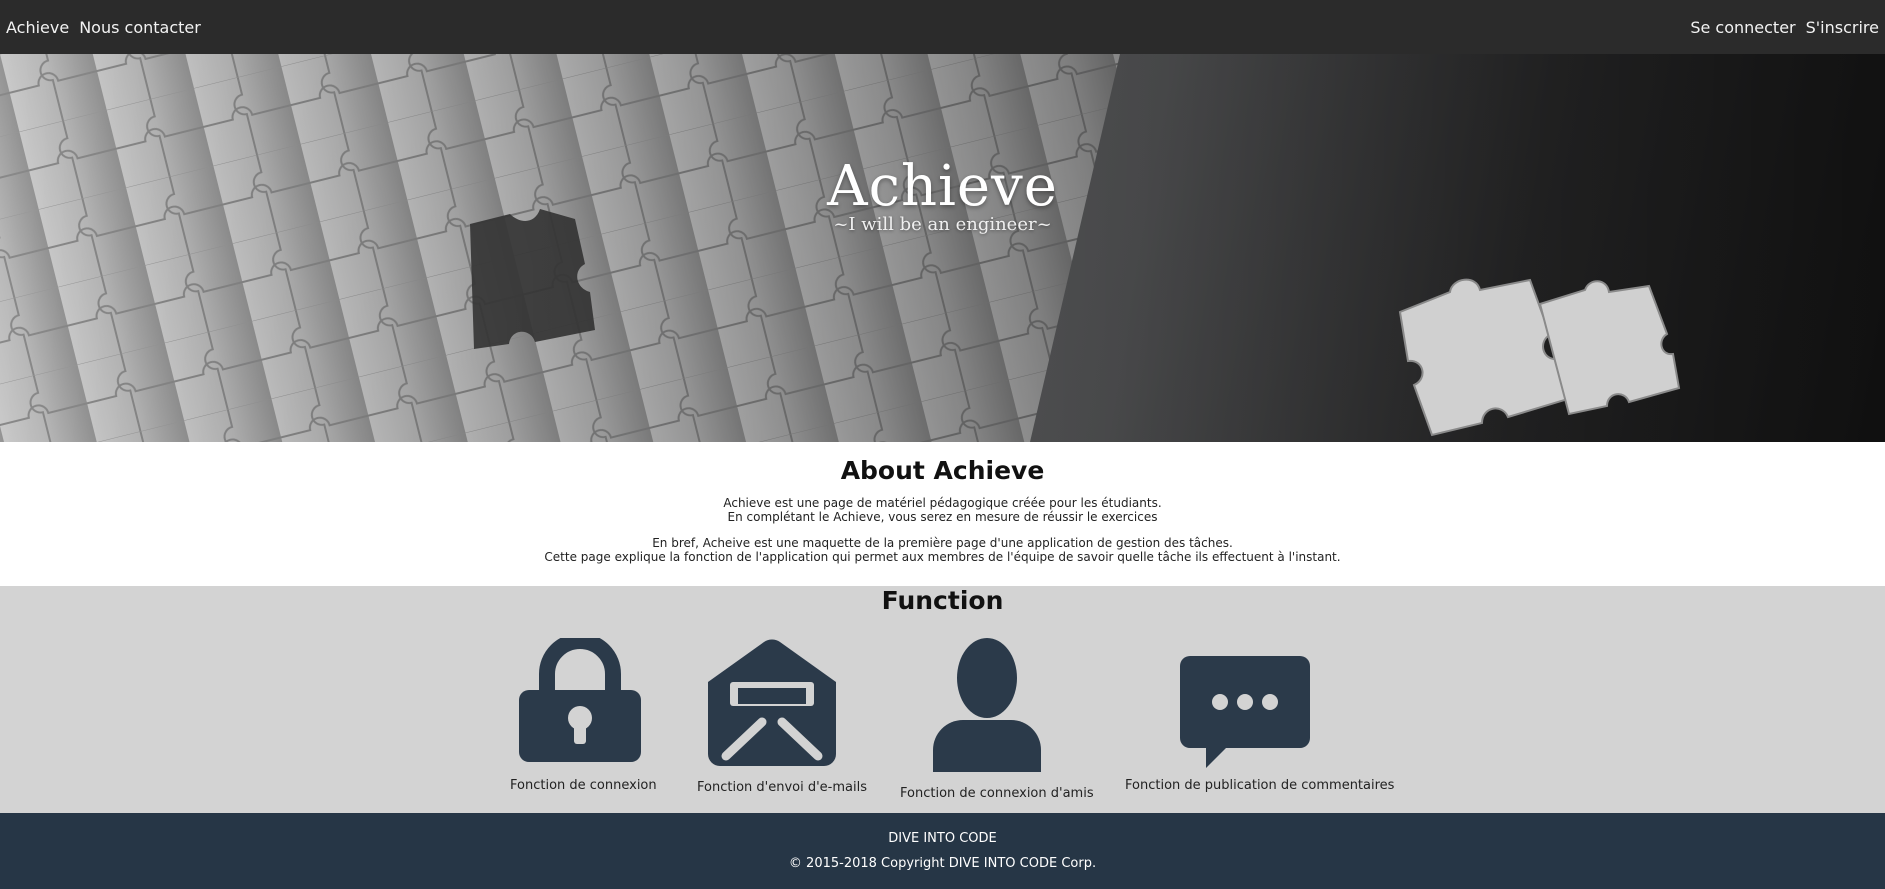 This screenshot has height=889, width=1885. I want to click on function-label: Fonction d'envoi d'e-mails, so click(782, 787).